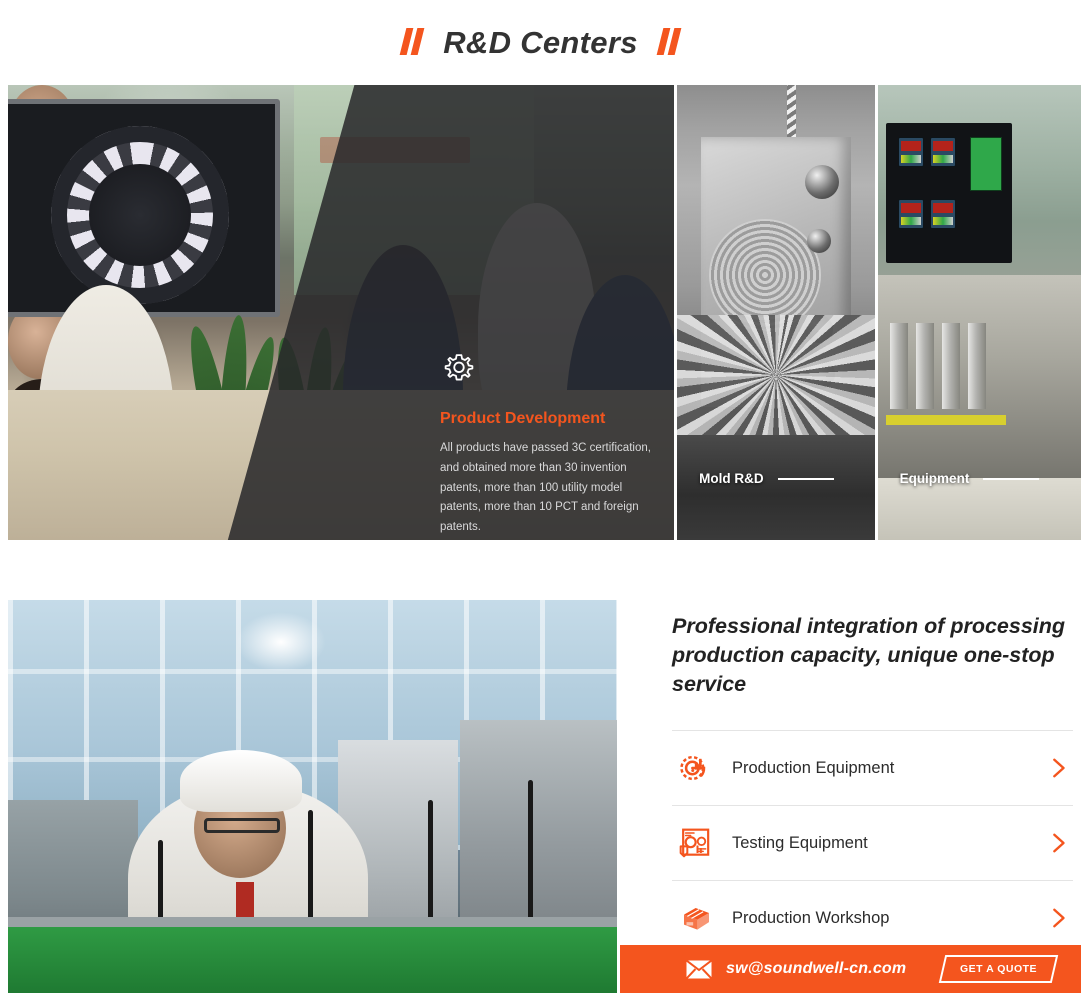  Describe the element at coordinates (694, 843) in the screenshot. I see `testing-equipment-icon` at that location.